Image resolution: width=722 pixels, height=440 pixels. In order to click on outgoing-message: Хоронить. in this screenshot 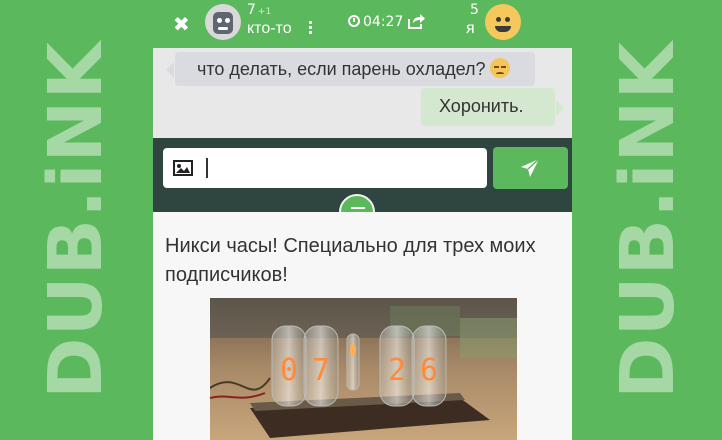, I will do `click(492, 107)`.